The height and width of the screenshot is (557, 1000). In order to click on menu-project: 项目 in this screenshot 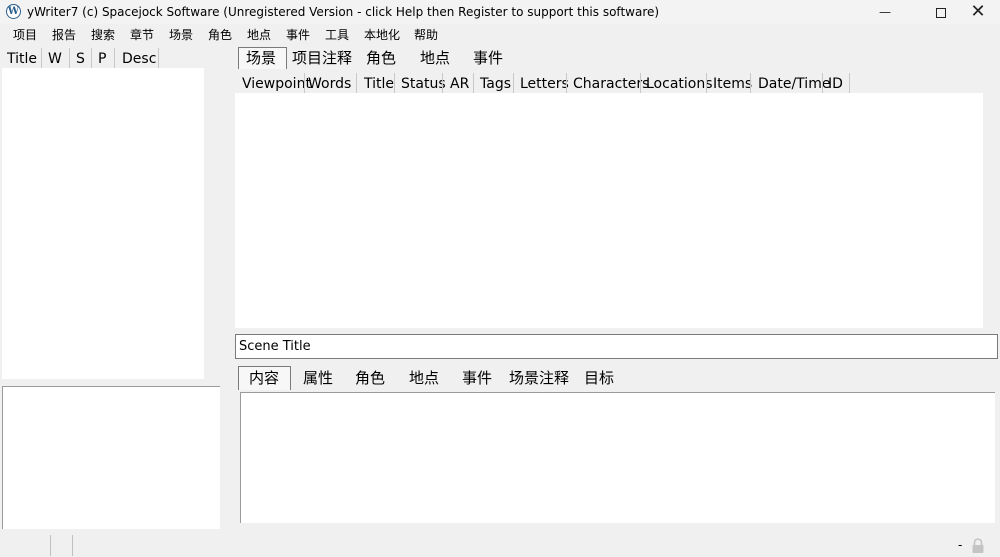, I will do `click(25, 35)`.